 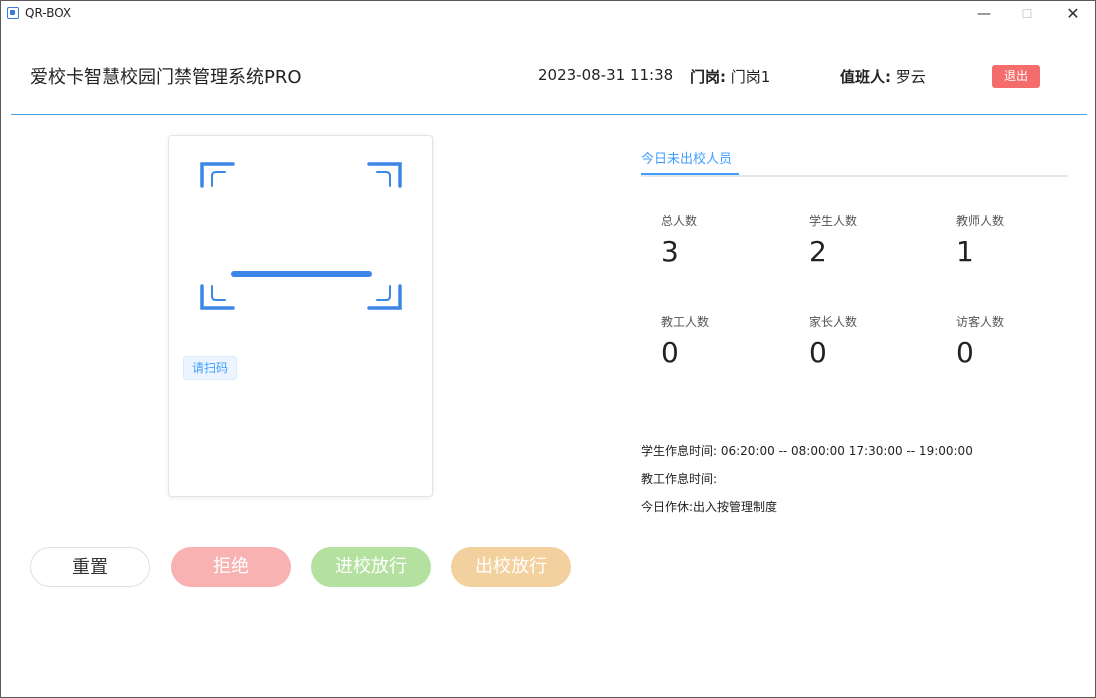 What do you see at coordinates (606, 75) in the screenshot?
I see `current-datetime: 2023-08-31 11:38` at bounding box center [606, 75].